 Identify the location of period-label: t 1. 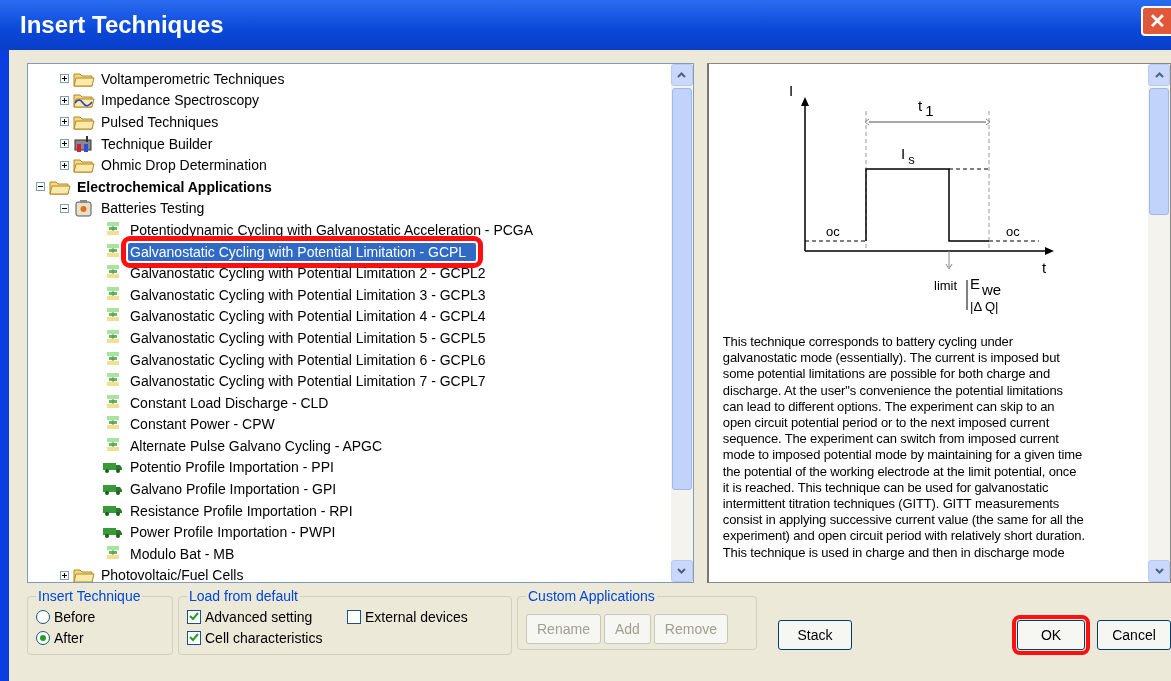
(925, 108).